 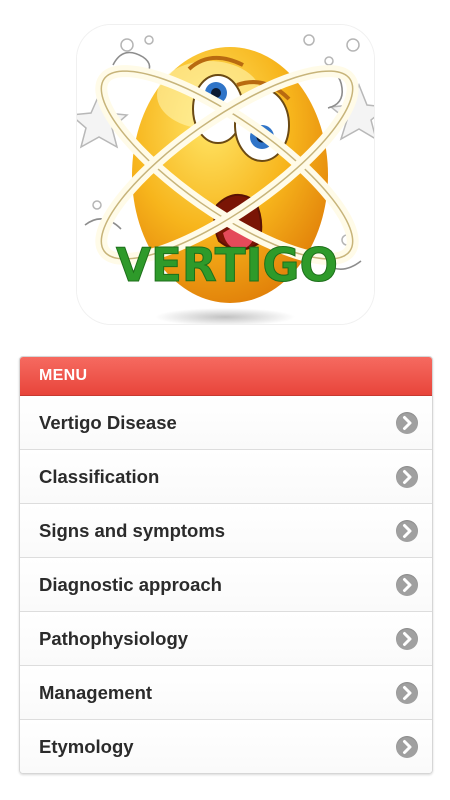 I want to click on menu-item-etymology: Etymology, so click(x=226, y=746).